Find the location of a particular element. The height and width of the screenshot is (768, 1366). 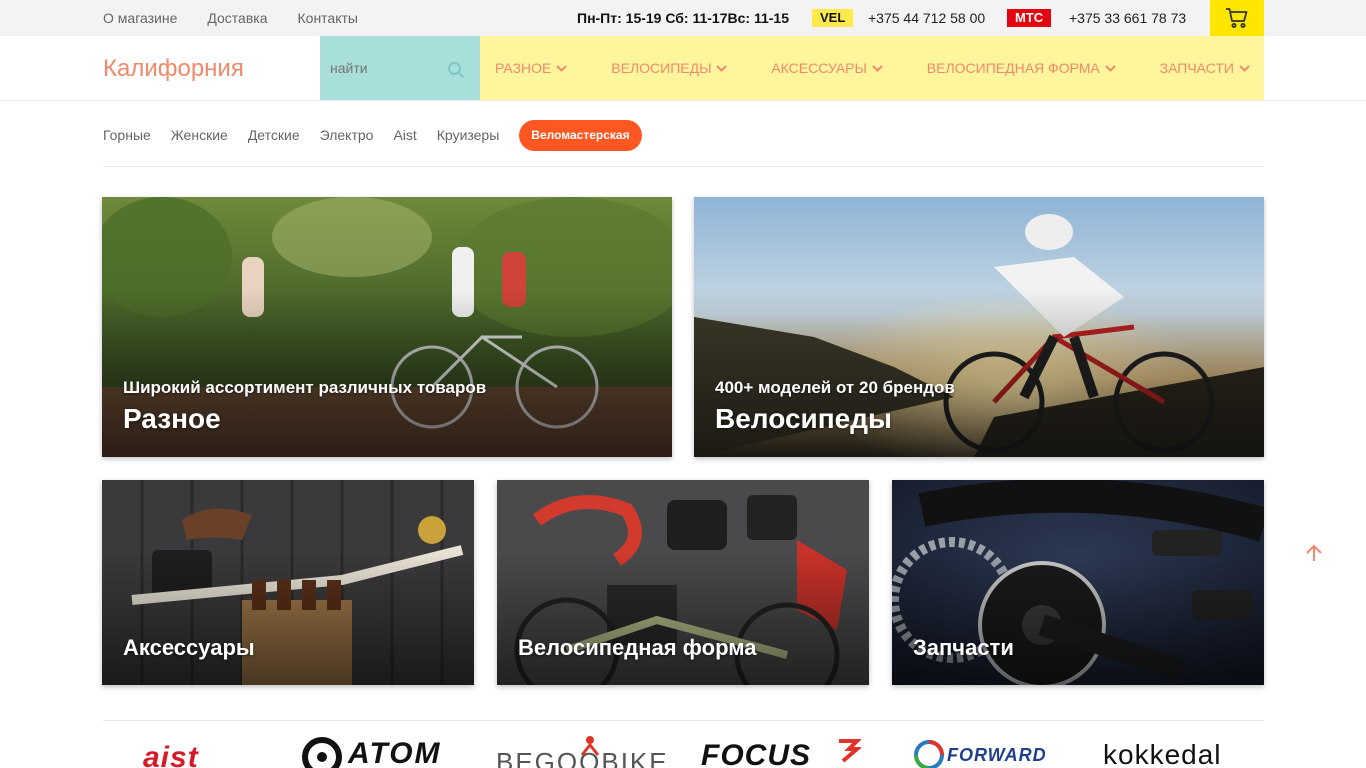

site-logo: Калифорния is located at coordinates (173, 69).